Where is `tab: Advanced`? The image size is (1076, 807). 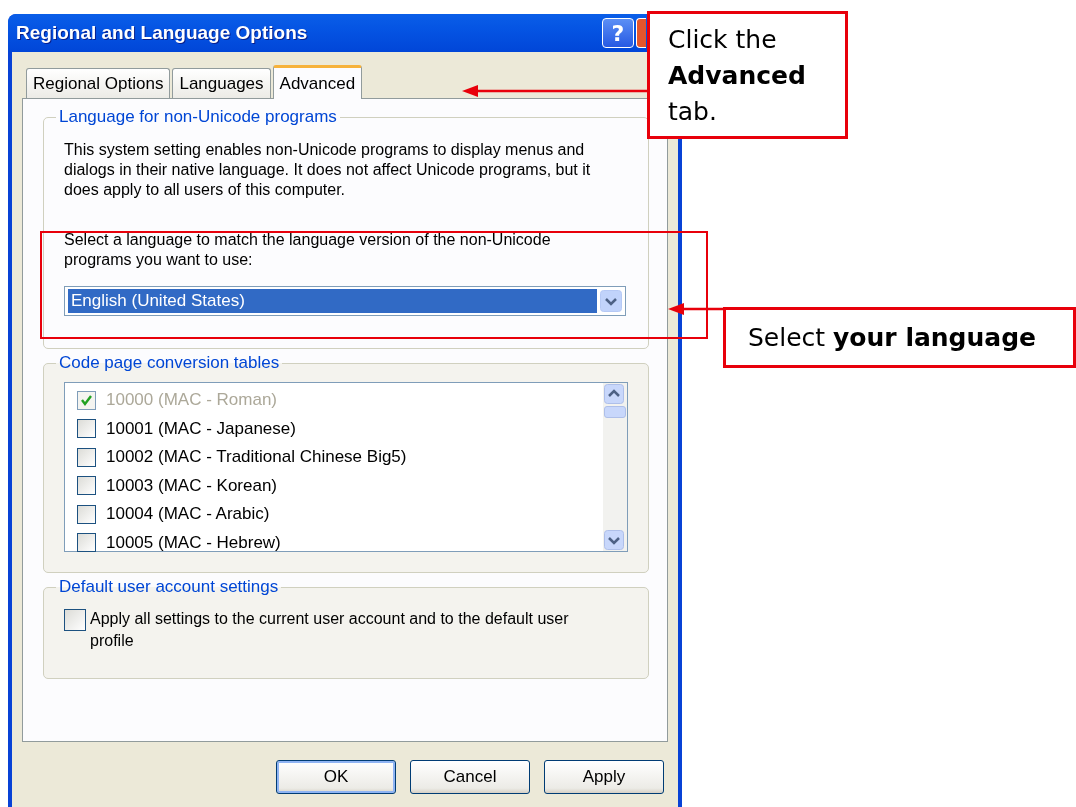 tab: Advanced is located at coordinates (317, 82).